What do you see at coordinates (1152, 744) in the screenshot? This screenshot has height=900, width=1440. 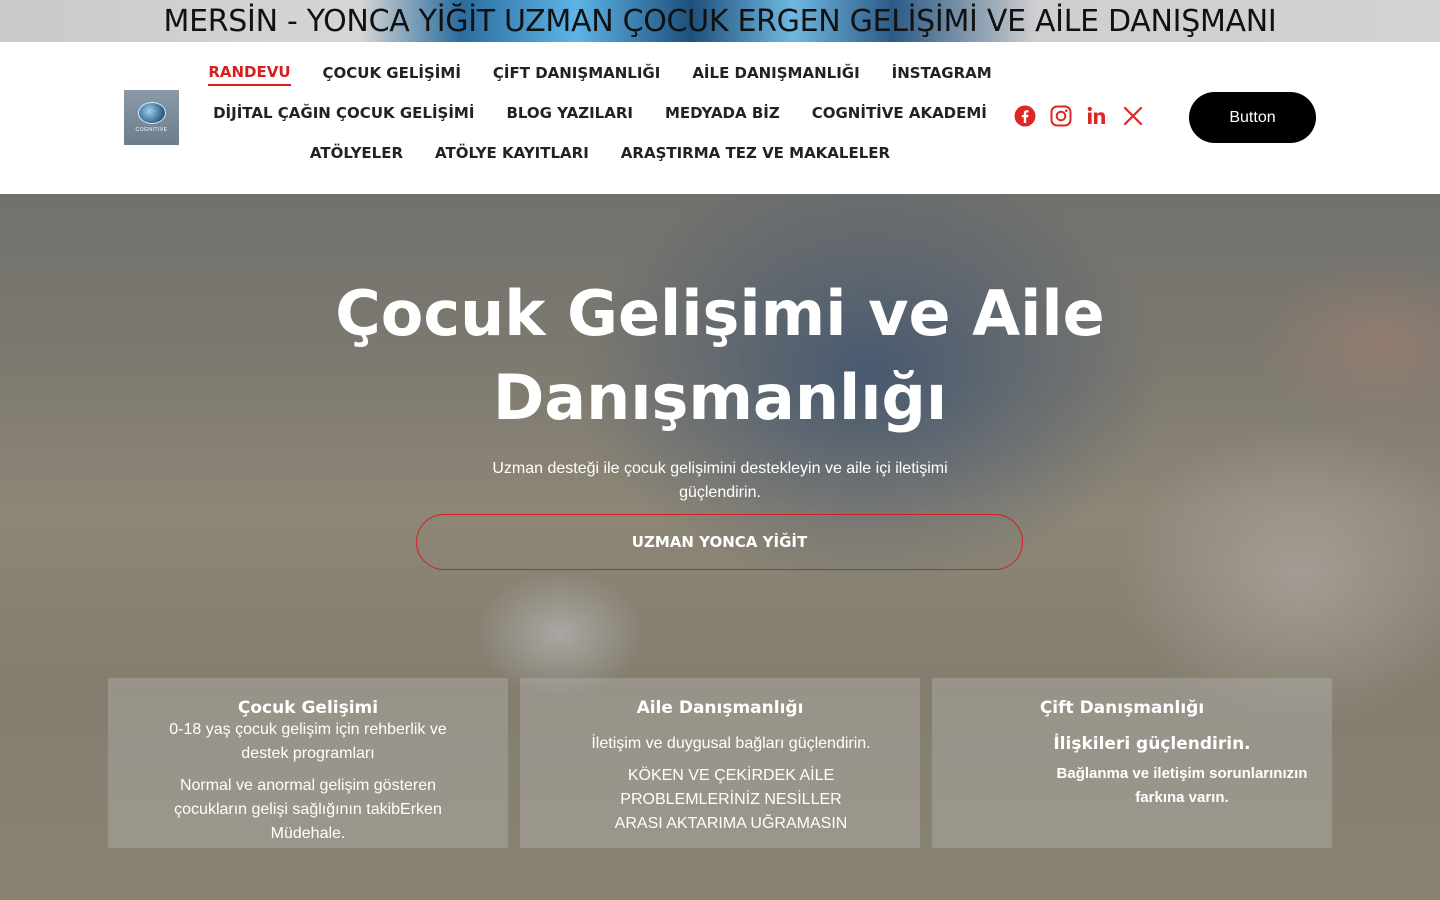 I see `card-line: İlişkileri güçlendirin.` at bounding box center [1152, 744].